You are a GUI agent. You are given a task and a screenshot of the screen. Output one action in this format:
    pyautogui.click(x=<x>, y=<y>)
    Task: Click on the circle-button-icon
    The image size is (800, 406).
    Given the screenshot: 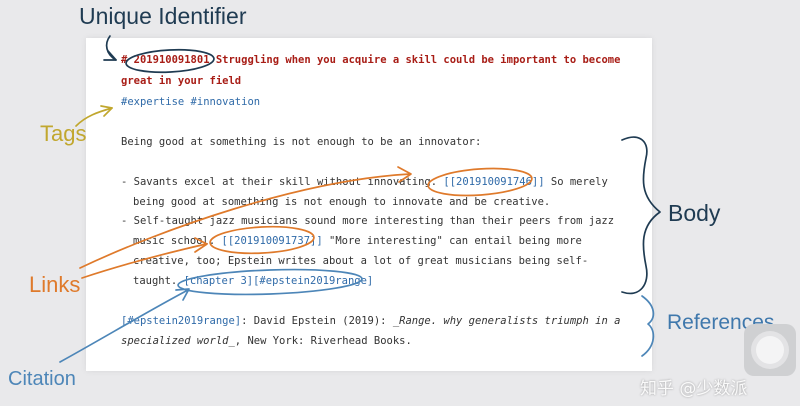 What is the action you would take?
    pyautogui.click(x=770, y=350)
    